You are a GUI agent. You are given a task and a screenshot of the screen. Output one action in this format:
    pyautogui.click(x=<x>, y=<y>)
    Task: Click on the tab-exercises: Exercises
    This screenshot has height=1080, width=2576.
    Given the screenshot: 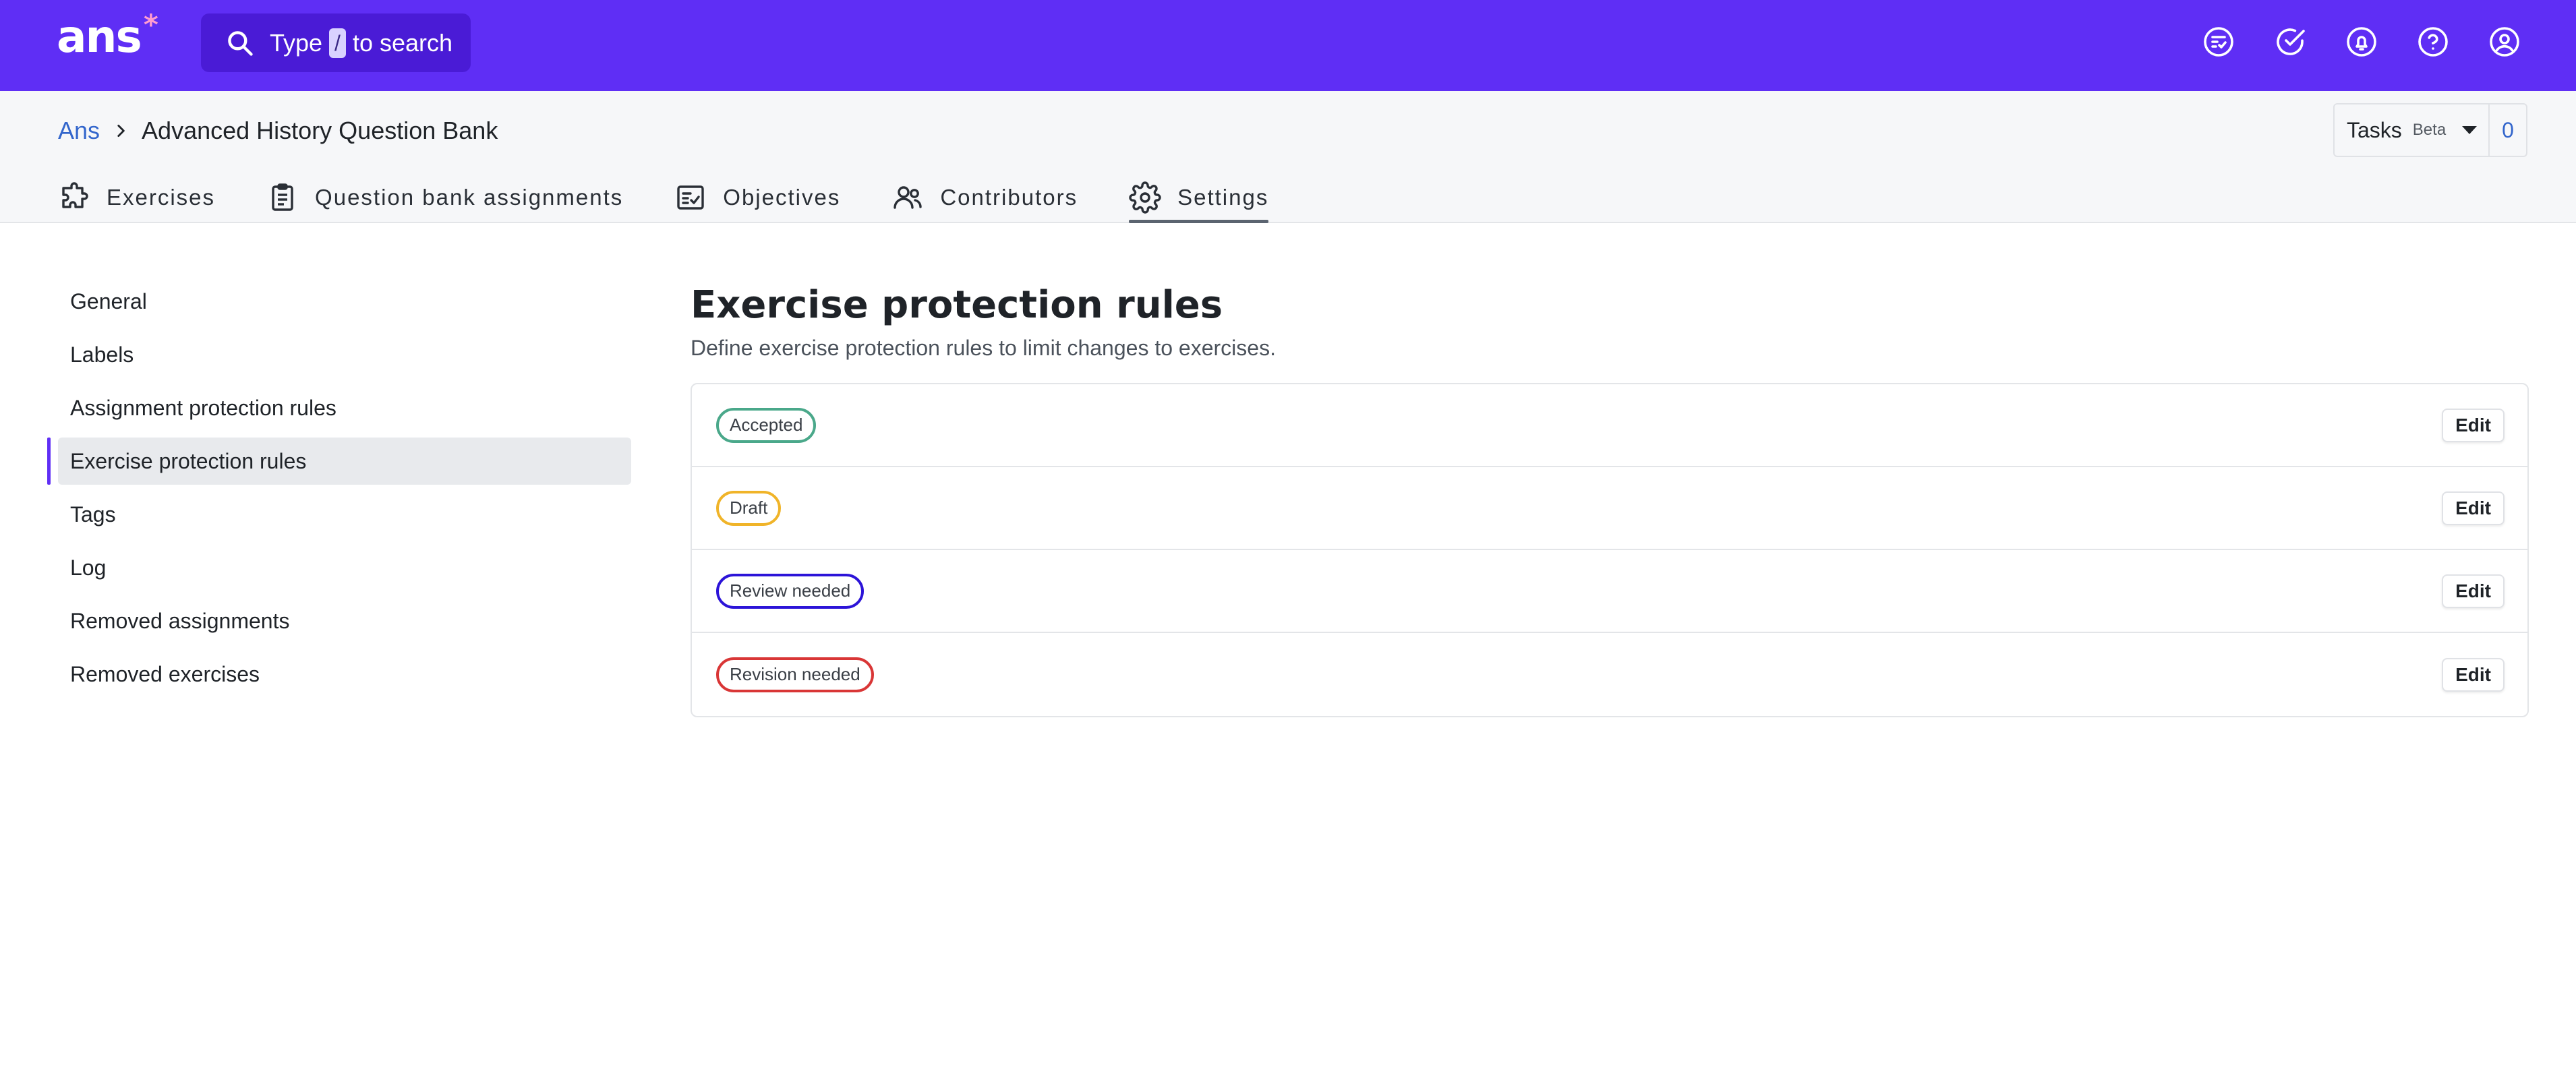 What is the action you would take?
    pyautogui.click(x=136, y=198)
    